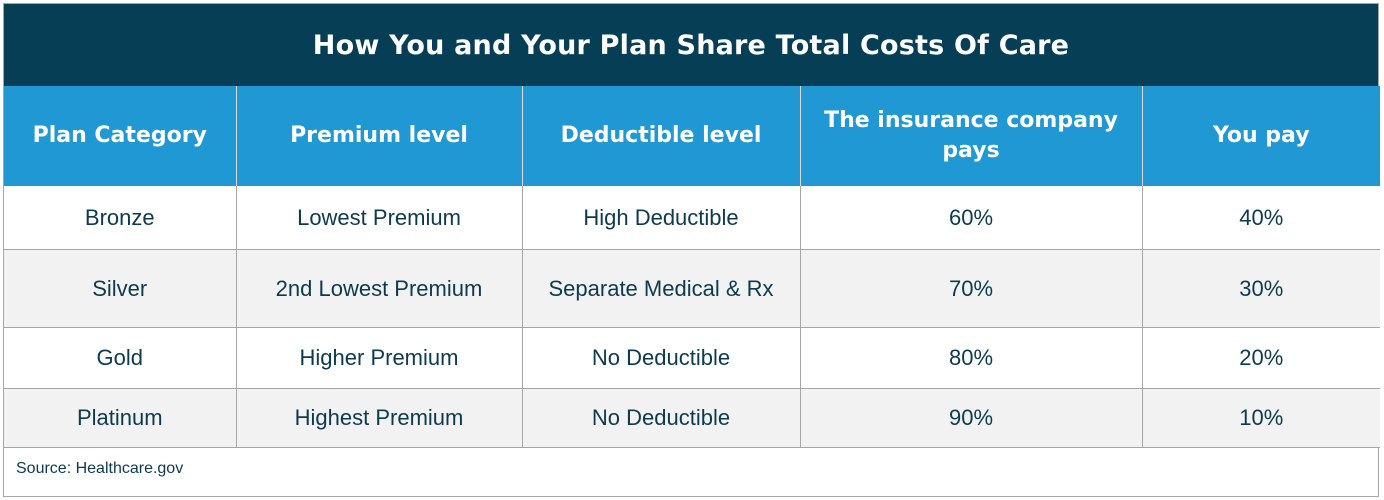 This screenshot has width=1384, height=500. I want to click on cell-plan-category: Bronze, so click(120, 218).